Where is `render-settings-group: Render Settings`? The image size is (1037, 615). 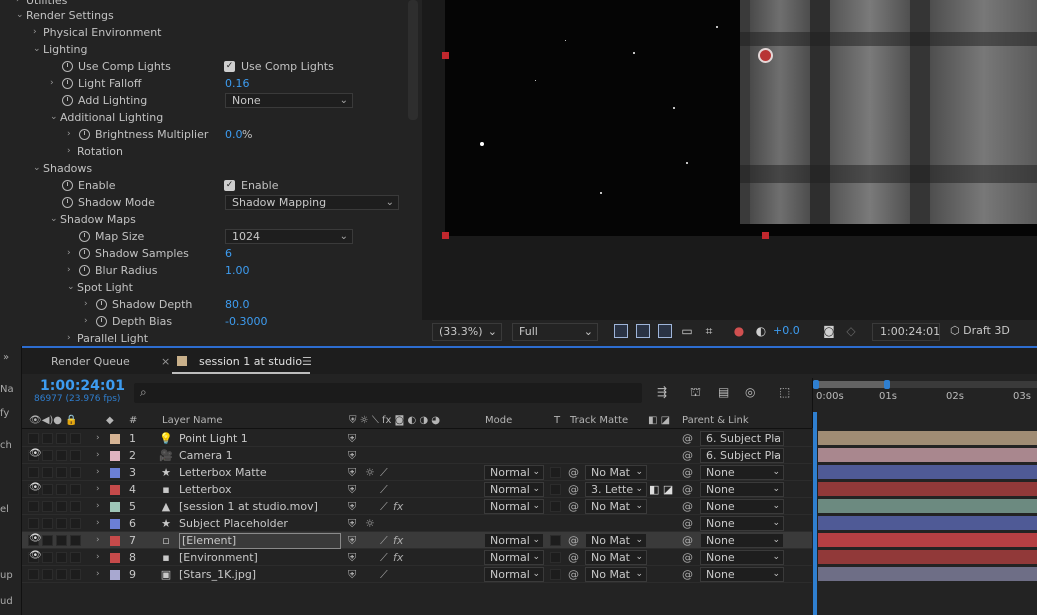
render-settings-group: Render Settings is located at coordinates (70, 15).